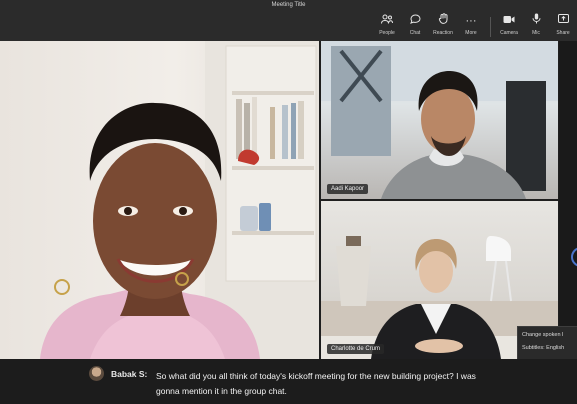 The image size is (577, 404). Describe the element at coordinates (443, 21) in the screenshot. I see `reaction-icon` at that location.